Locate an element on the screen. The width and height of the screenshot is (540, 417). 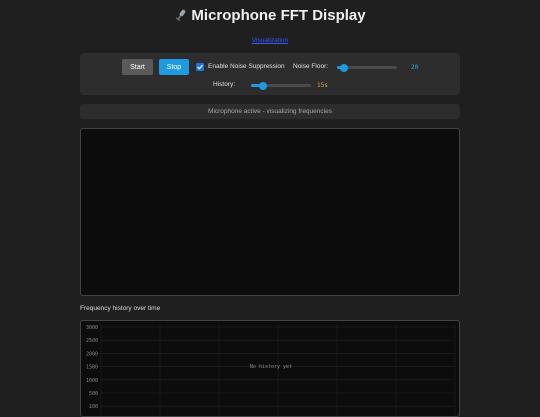
y-tick-label: 2500 is located at coordinates (92, 341).